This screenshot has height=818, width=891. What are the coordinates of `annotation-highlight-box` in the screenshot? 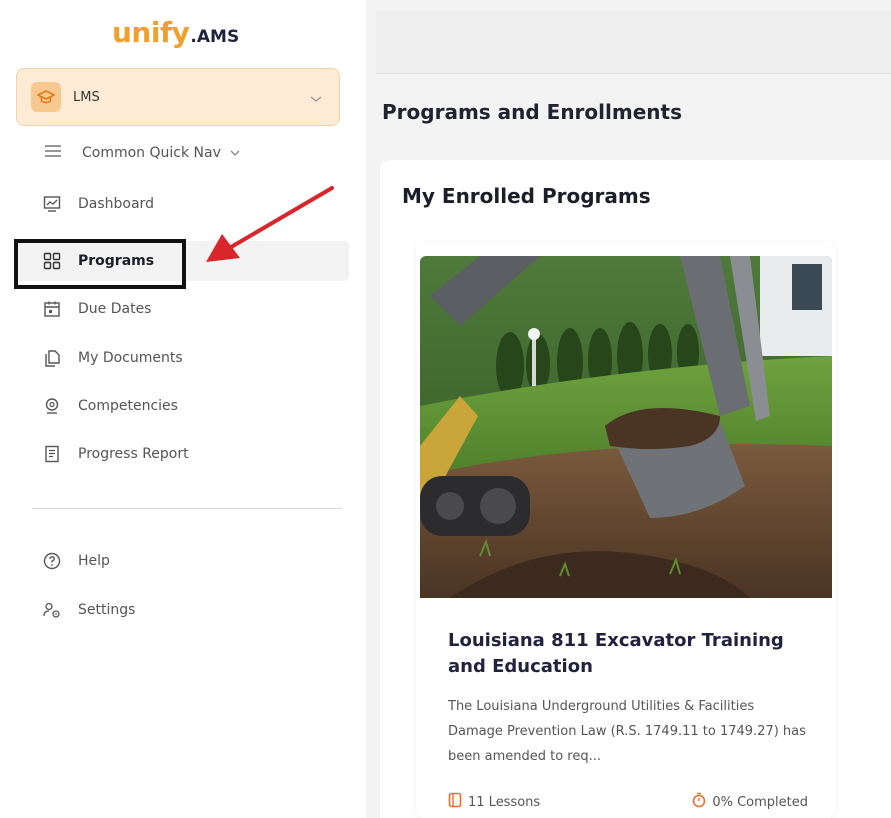 It's located at (100, 264).